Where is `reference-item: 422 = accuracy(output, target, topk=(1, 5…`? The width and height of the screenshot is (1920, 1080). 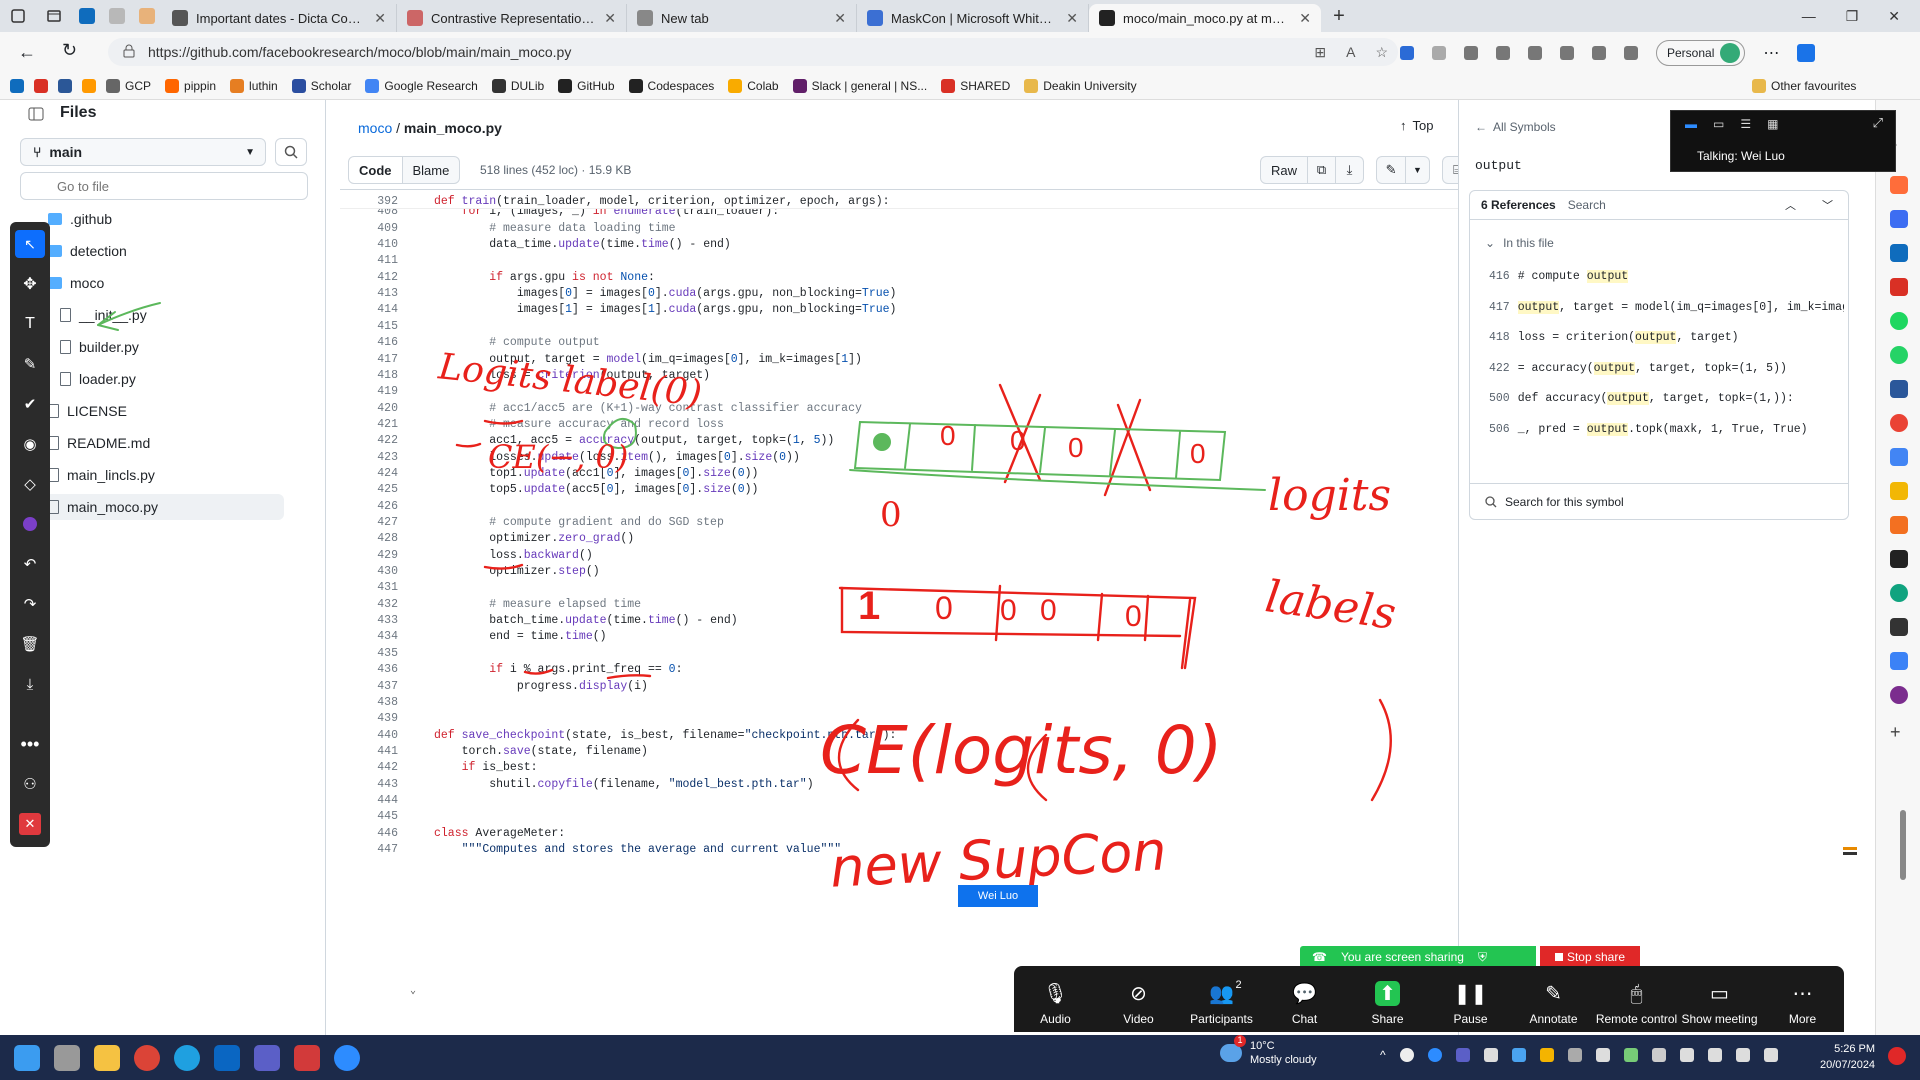
reference-item: 422 = accuracy(output, target, topk=(1, 5… is located at coordinates (1666, 368).